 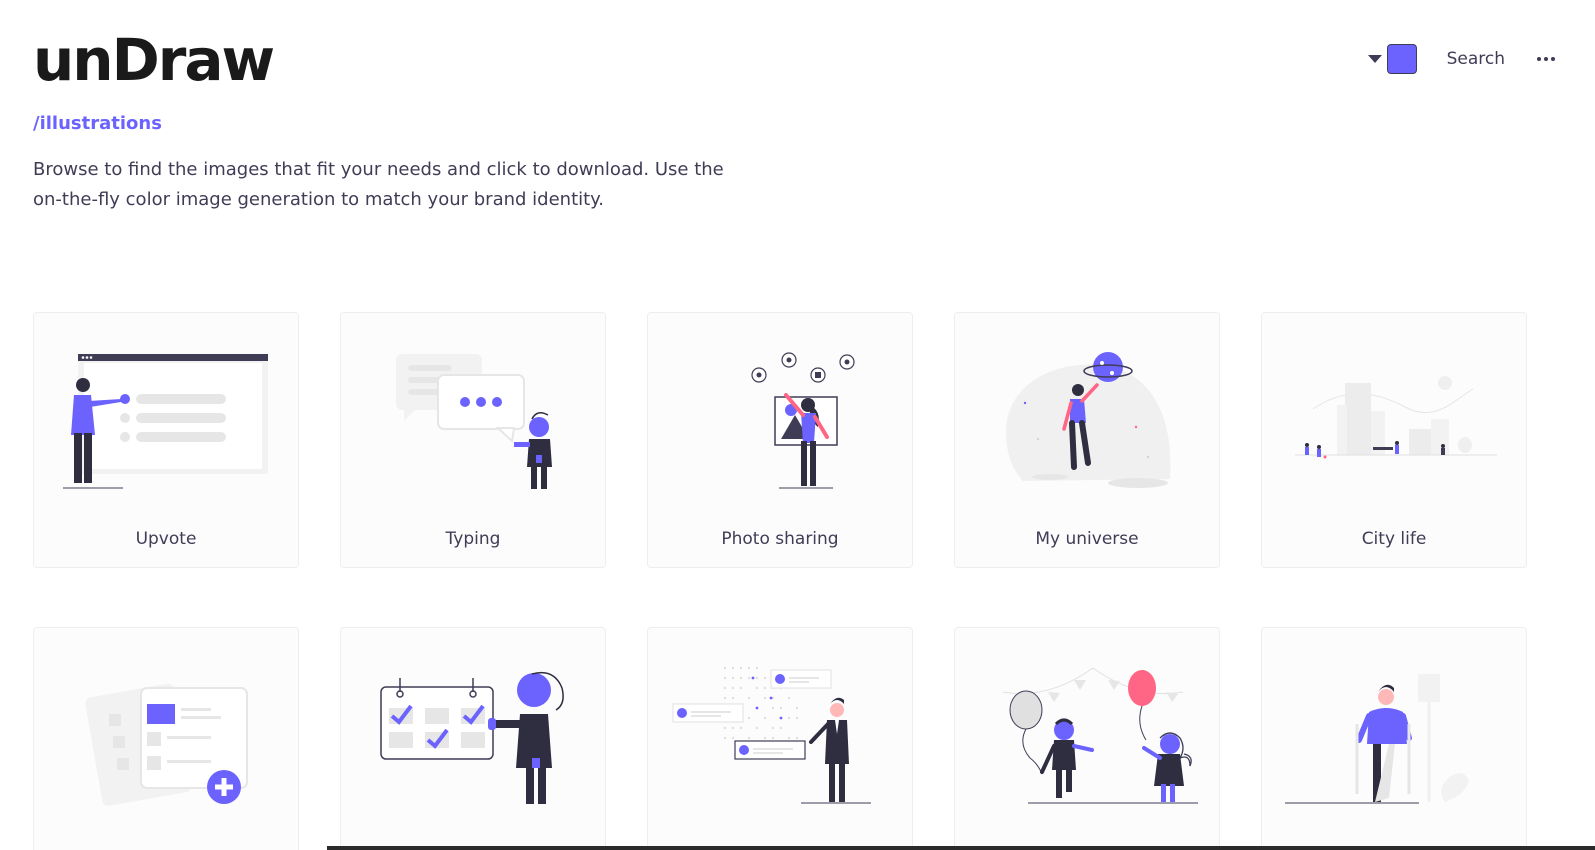 I want to click on illustration-card: Upvote, so click(x=166, y=440).